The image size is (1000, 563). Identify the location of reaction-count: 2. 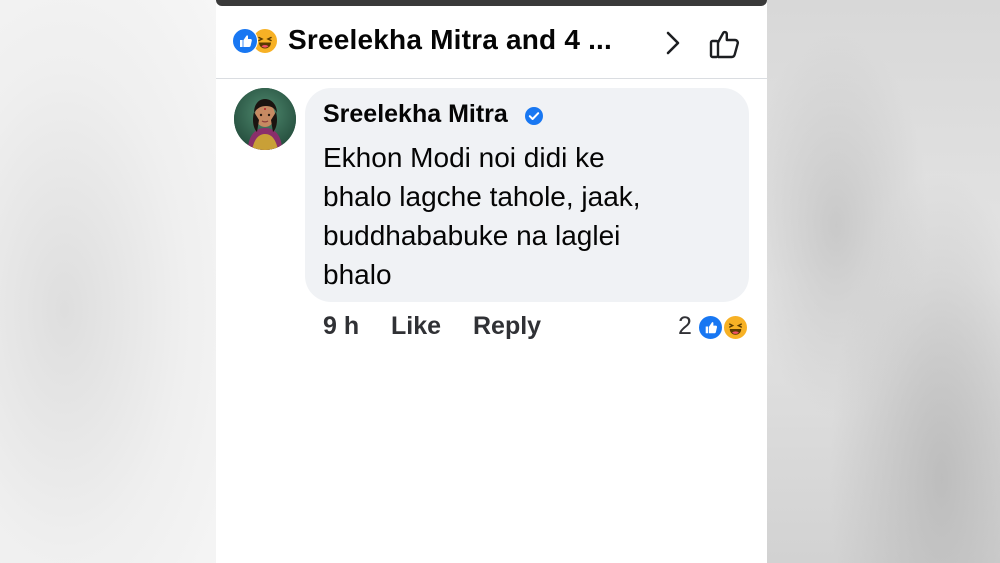
(685, 326).